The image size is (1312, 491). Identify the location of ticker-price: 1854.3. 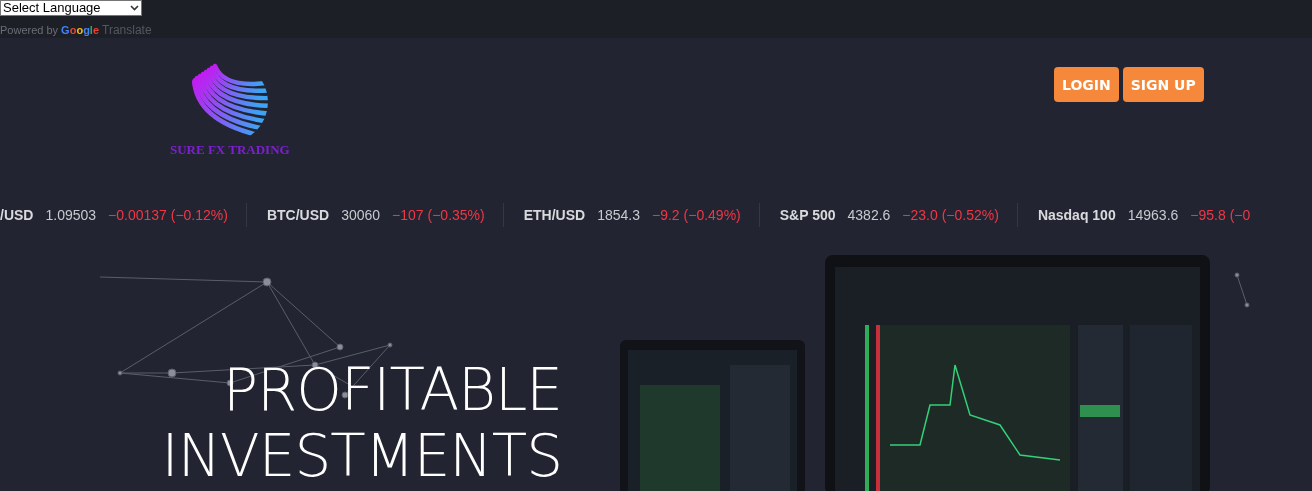
(618, 215).